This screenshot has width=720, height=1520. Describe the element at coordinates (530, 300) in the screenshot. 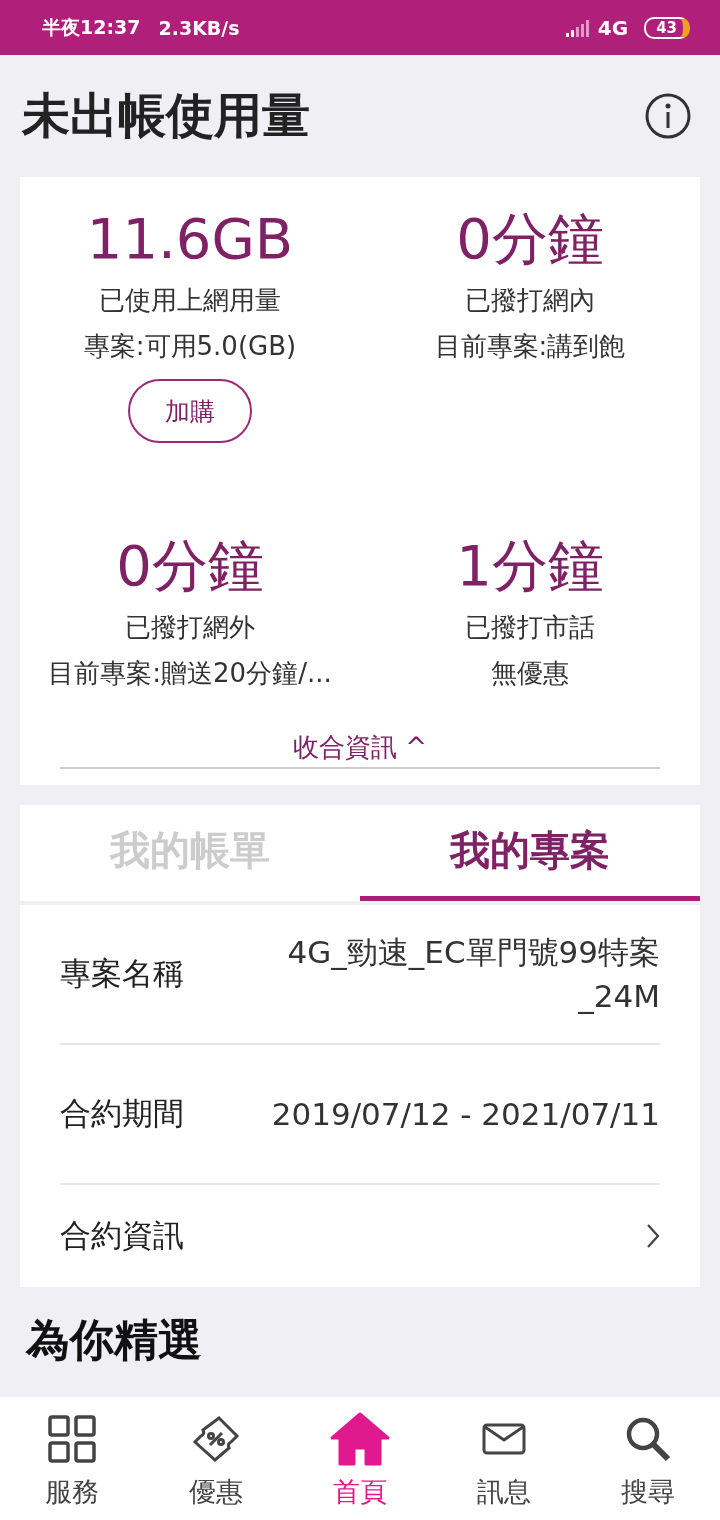

I see `usage-label: 已撥打網內` at that location.